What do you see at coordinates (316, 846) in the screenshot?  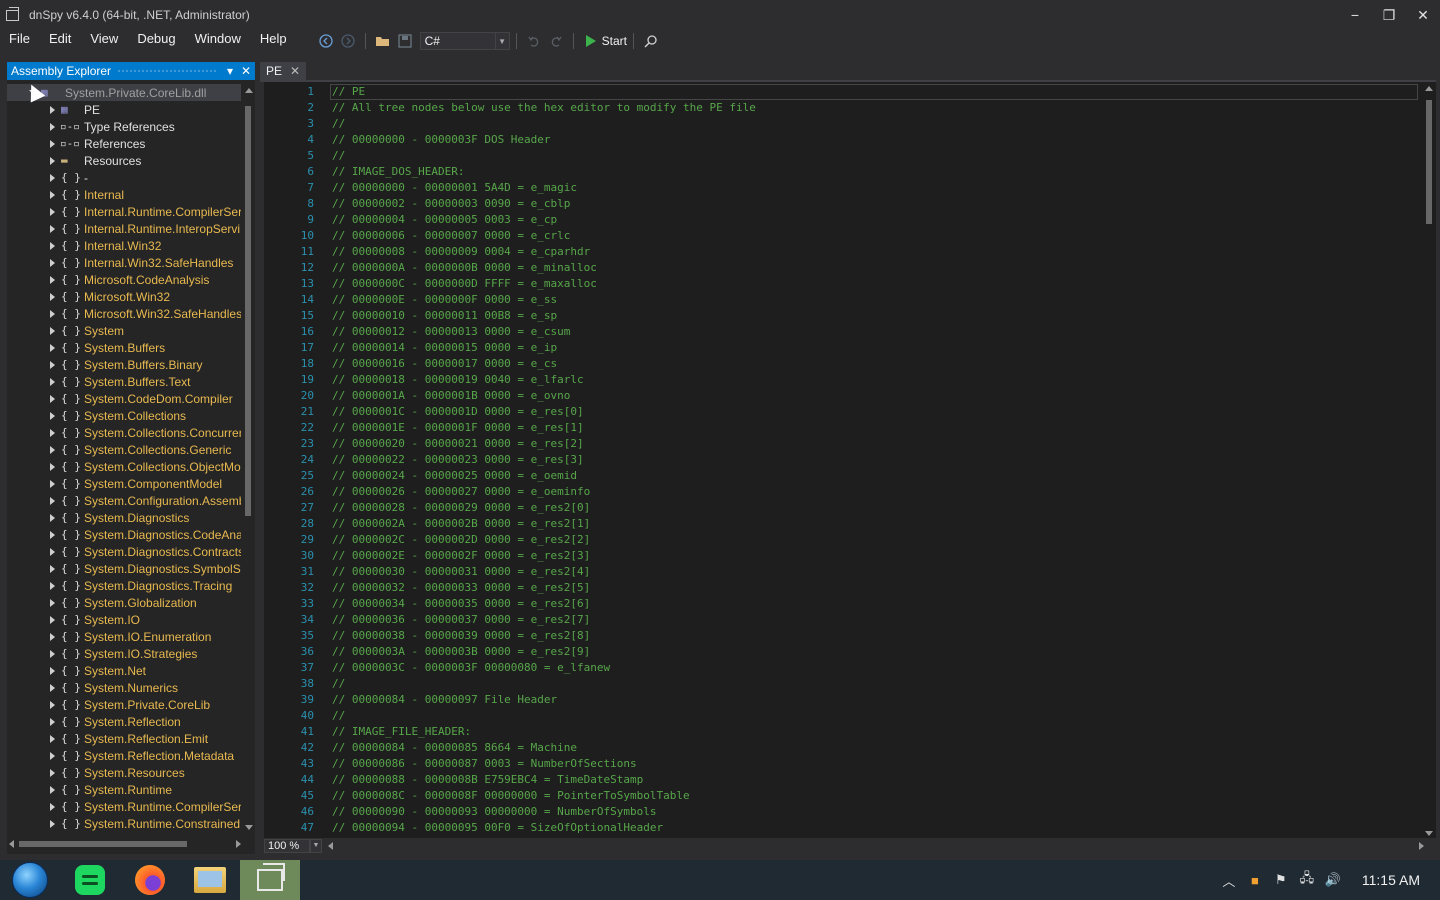 I see `chevron-down-icon: ▼` at bounding box center [316, 846].